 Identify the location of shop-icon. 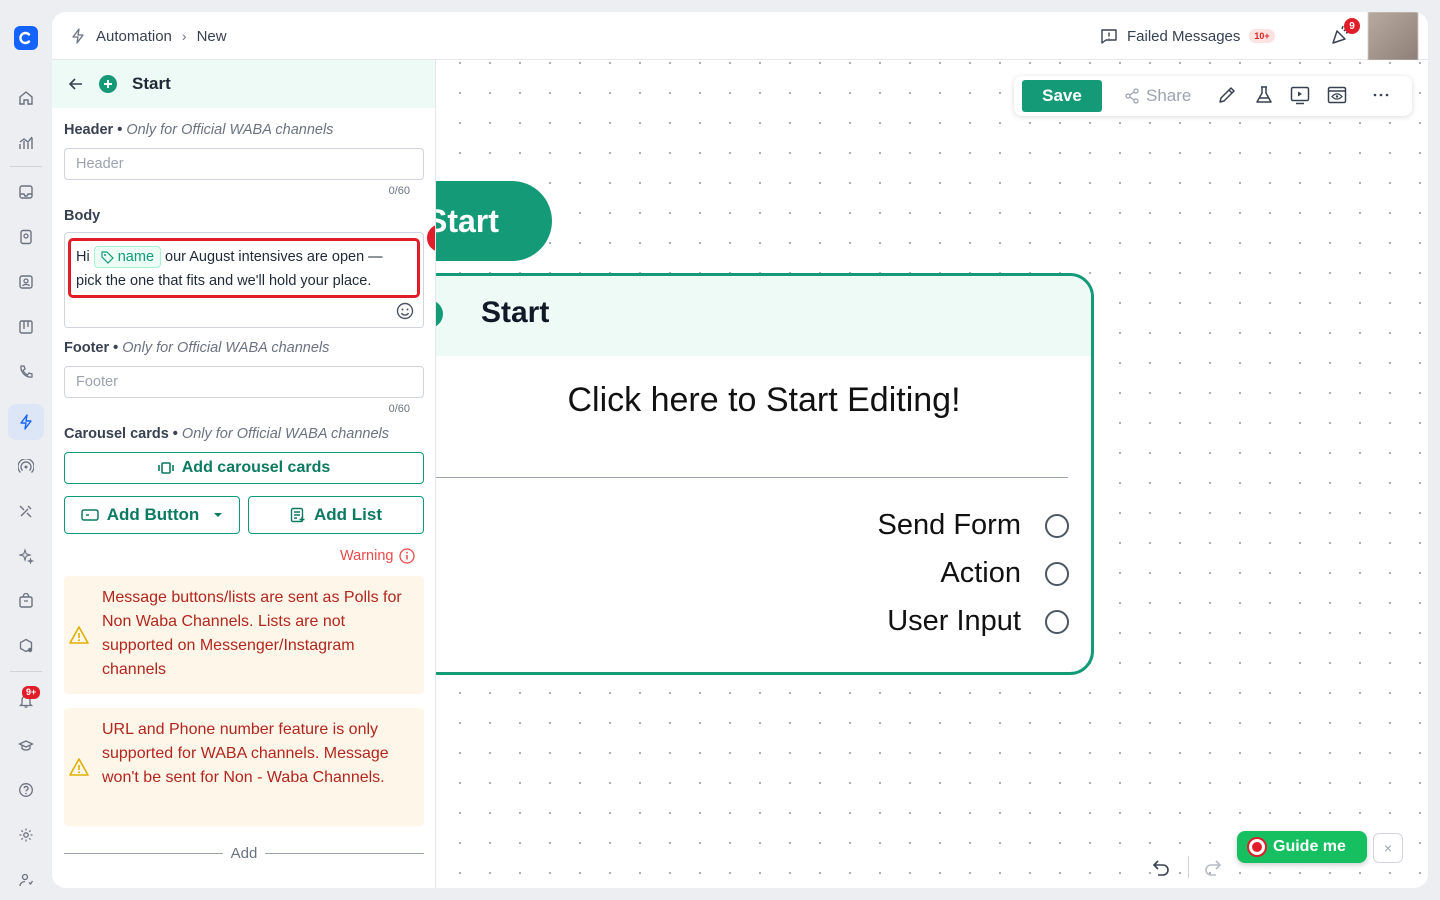
(26, 601).